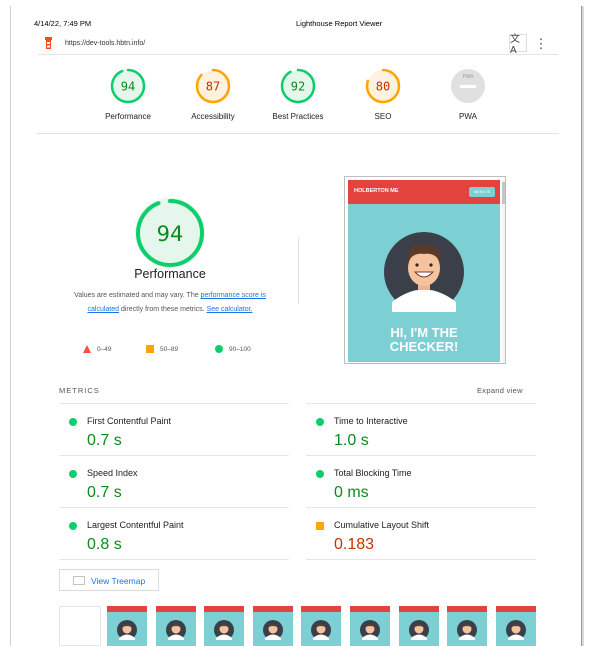  What do you see at coordinates (79, 580) in the screenshot?
I see `treemap-icon` at bounding box center [79, 580].